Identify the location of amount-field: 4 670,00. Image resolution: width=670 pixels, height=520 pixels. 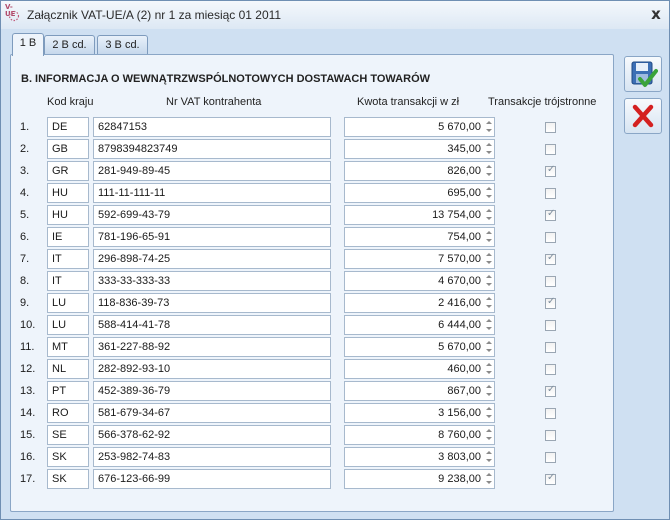
(419, 281).